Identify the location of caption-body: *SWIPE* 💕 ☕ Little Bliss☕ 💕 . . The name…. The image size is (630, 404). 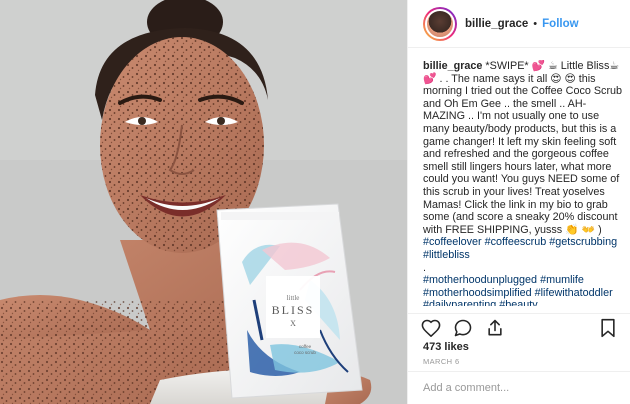
(523, 148).